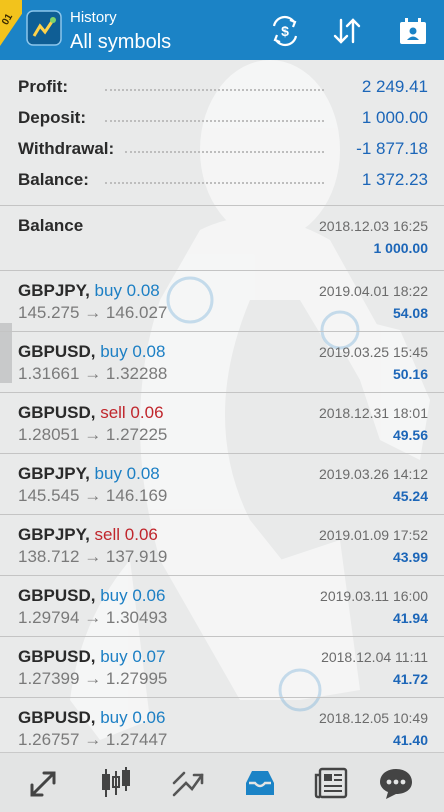 Image resolution: width=444 pixels, height=812 pixels. Describe the element at coordinates (116, 783) in the screenshot. I see `chart-icon` at that location.